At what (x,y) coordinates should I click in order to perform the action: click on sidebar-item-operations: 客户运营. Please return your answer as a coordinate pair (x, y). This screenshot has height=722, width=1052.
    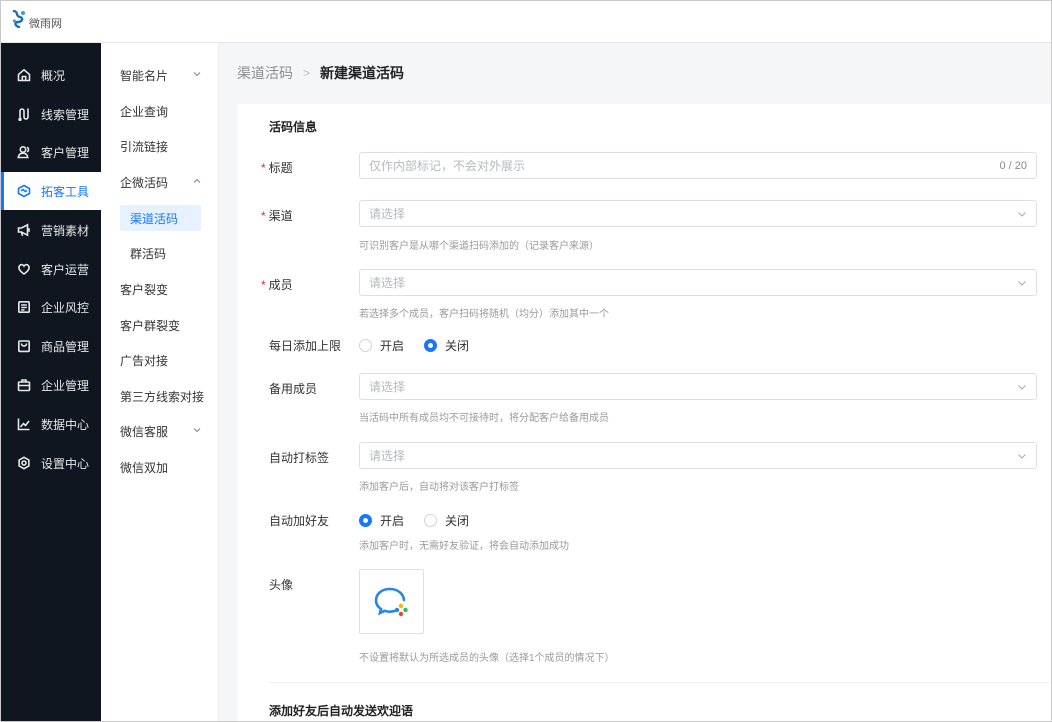
    Looking at the image, I should click on (51, 269).